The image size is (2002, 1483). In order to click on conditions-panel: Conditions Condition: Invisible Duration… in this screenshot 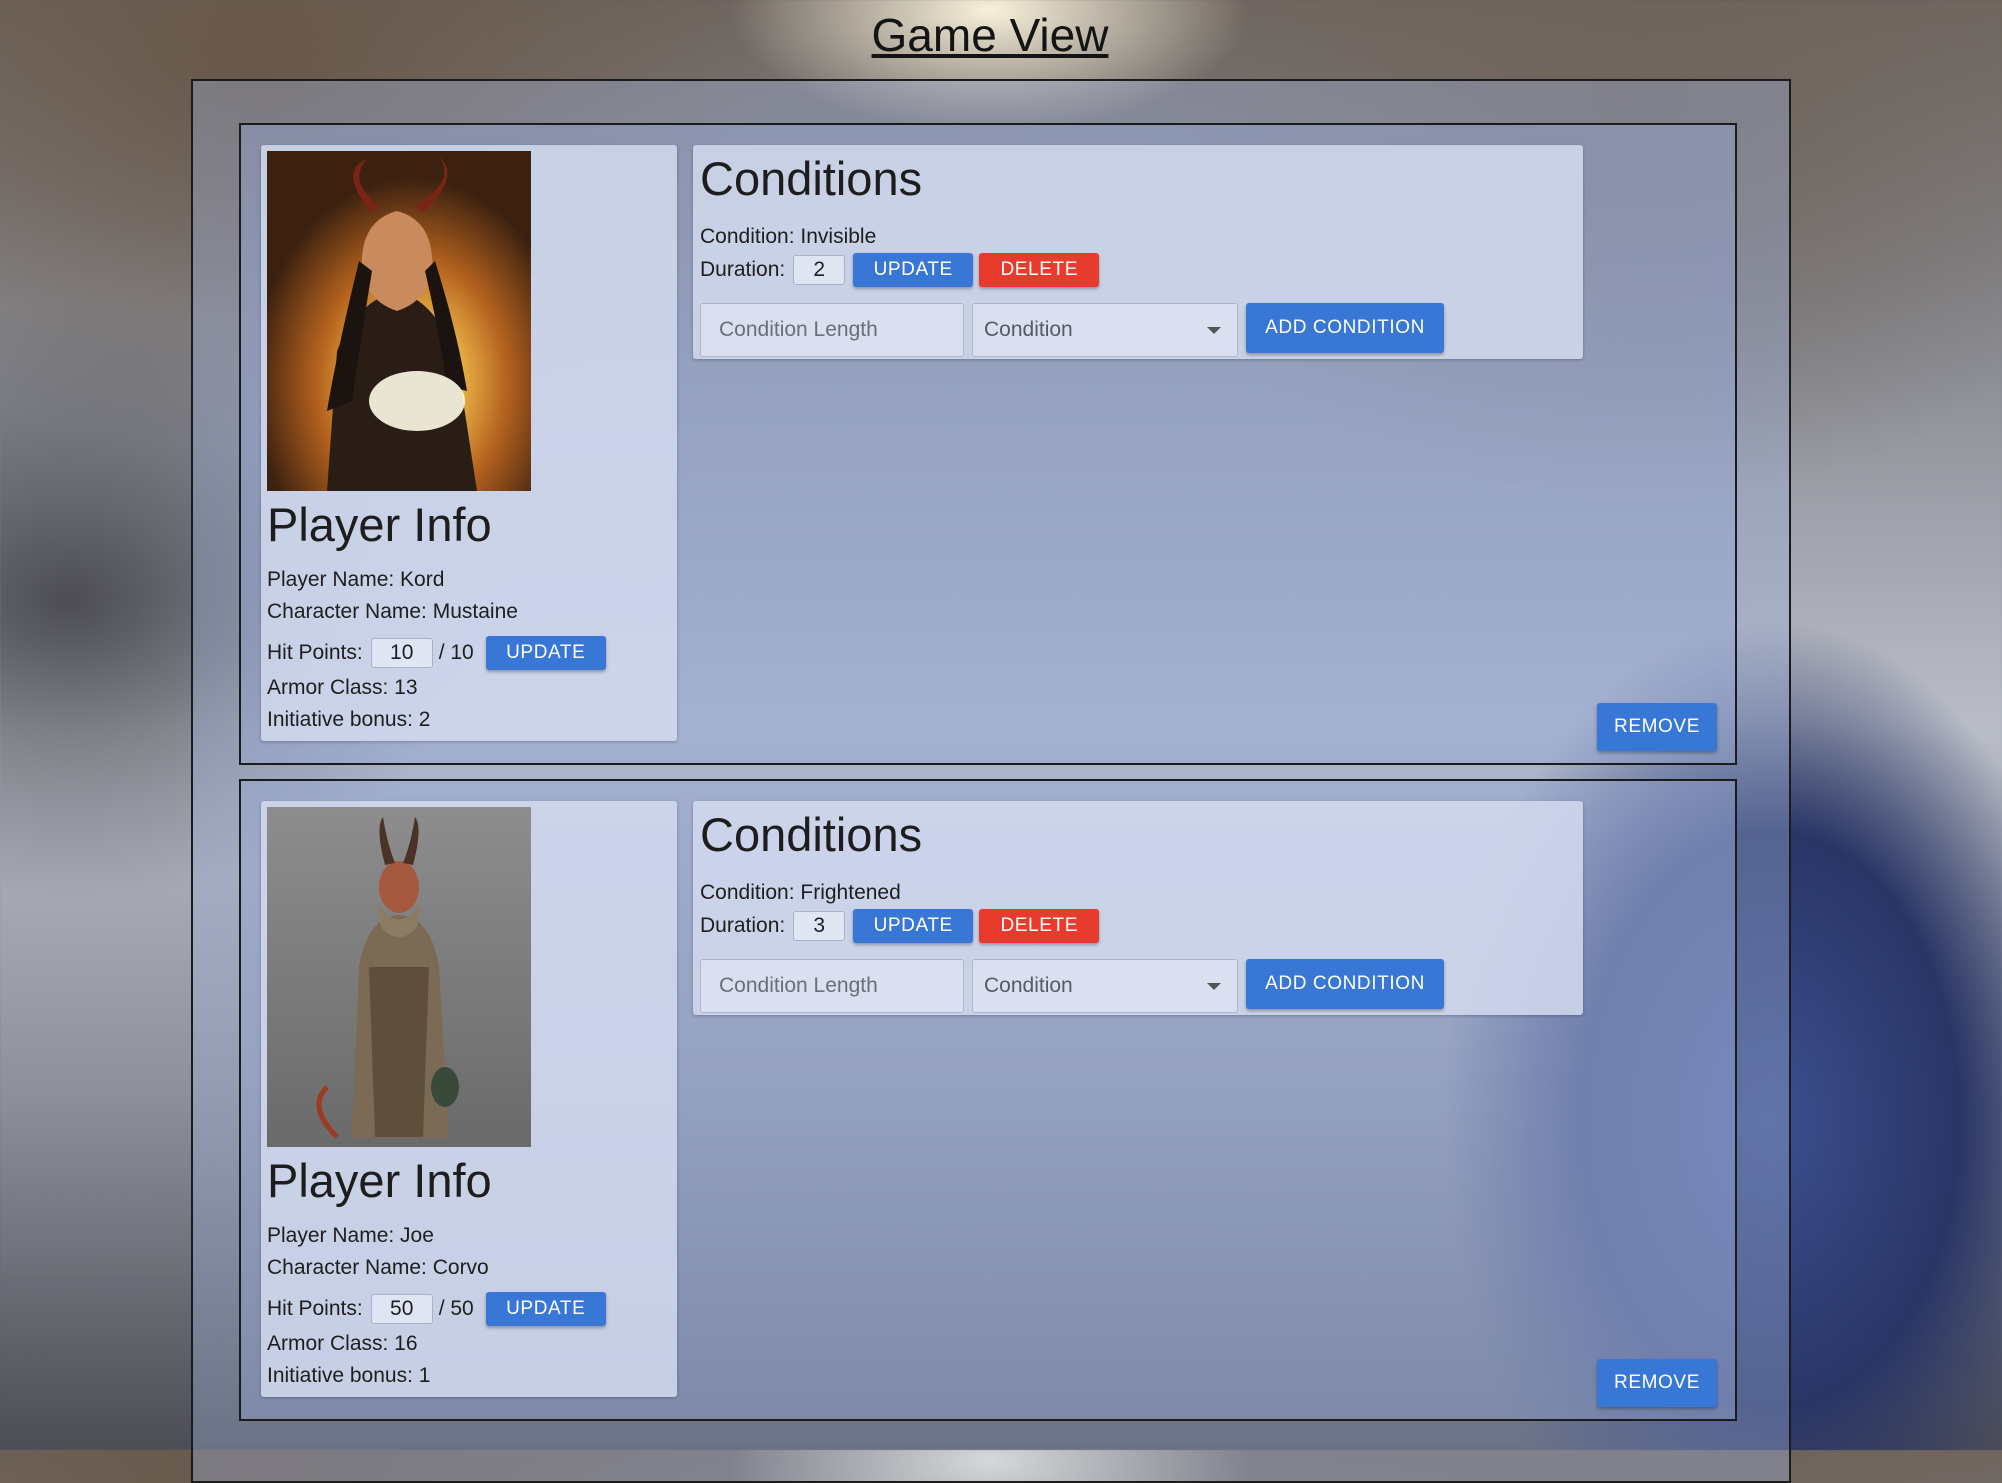, I will do `click(1138, 252)`.